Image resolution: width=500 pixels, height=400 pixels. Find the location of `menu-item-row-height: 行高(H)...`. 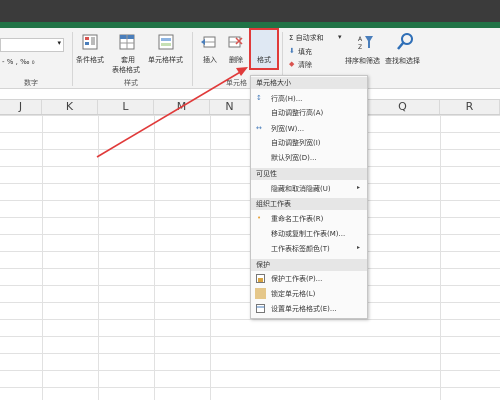

menu-item-row-height: 行高(H)... is located at coordinates (286, 99).